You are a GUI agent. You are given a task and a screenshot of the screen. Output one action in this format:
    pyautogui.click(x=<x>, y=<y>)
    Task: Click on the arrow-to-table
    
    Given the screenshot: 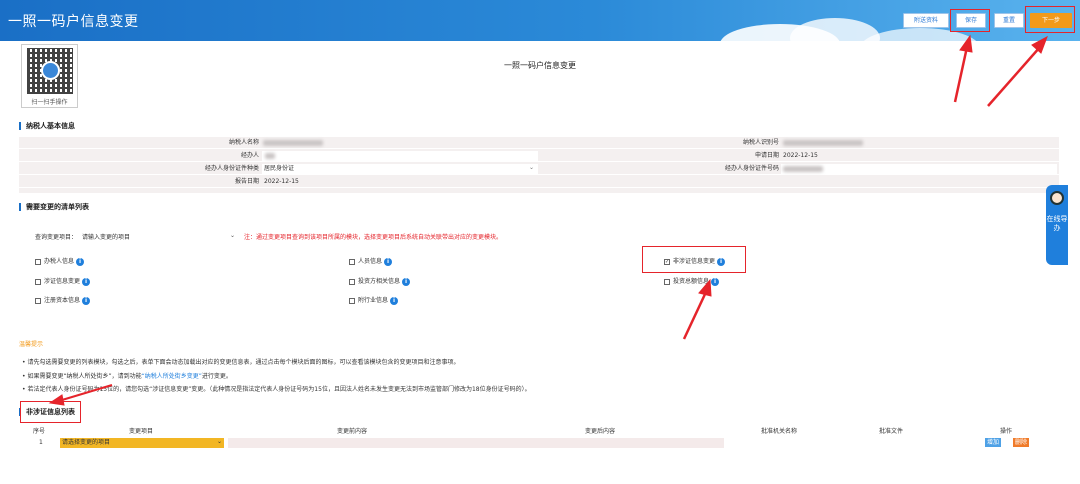 What is the action you would take?
    pyautogui.click(x=87, y=392)
    